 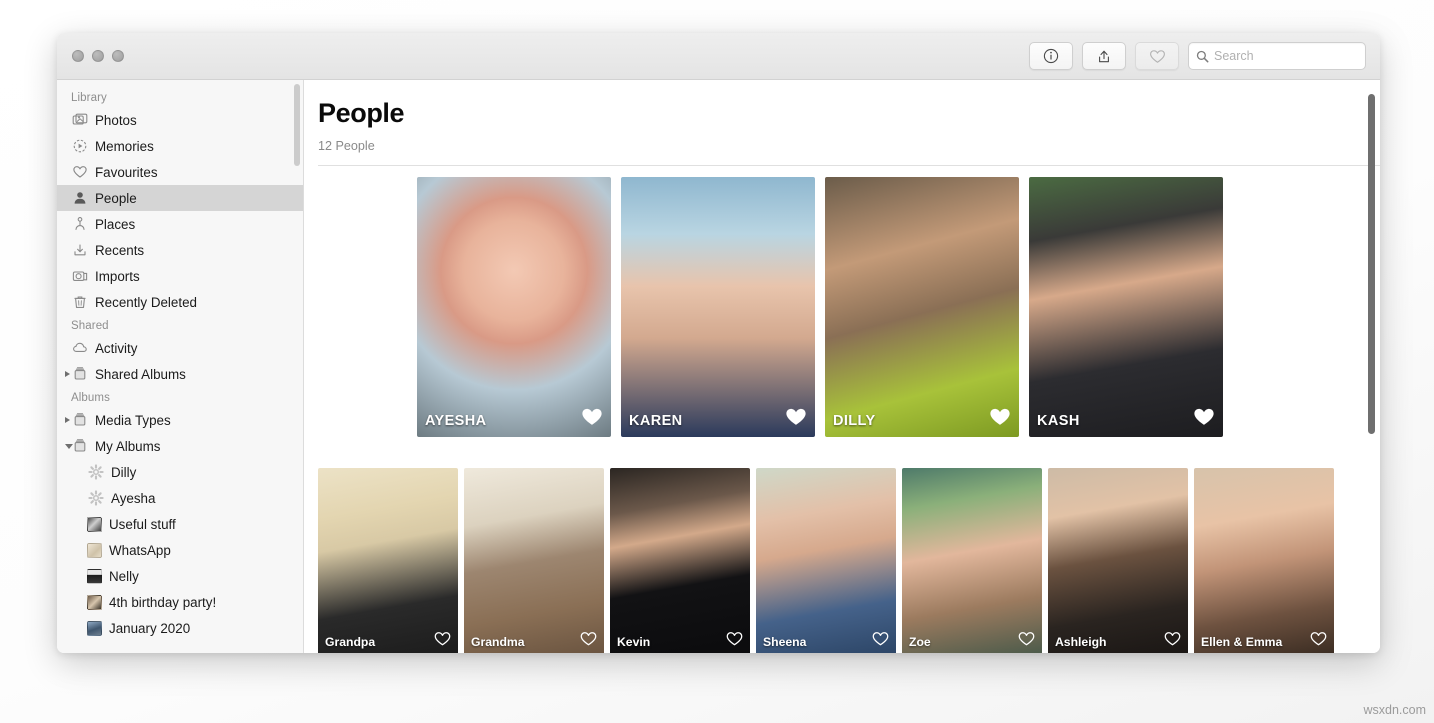 What do you see at coordinates (1081, 642) in the screenshot?
I see `person-name: Ashleigh` at bounding box center [1081, 642].